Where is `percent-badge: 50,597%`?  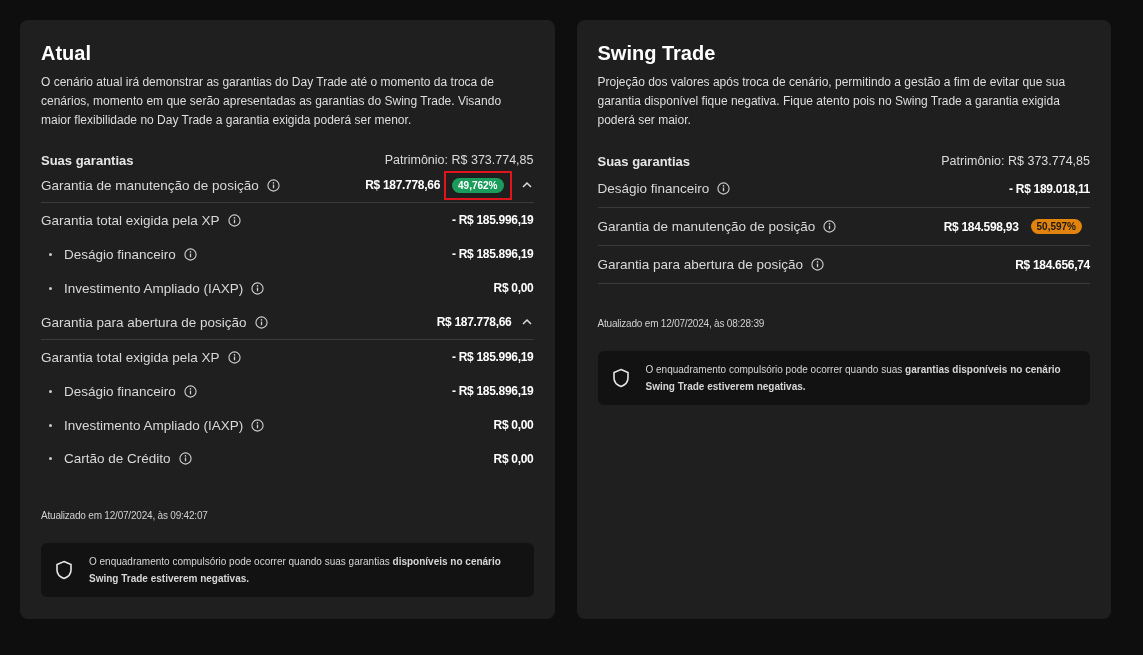 percent-badge: 50,597% is located at coordinates (1056, 226).